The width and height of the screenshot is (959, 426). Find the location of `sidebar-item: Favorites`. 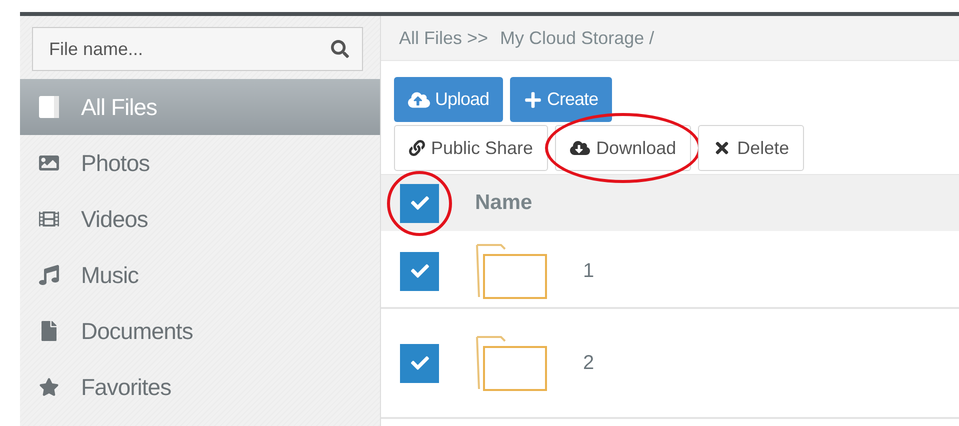

sidebar-item: Favorites is located at coordinates (200, 387).